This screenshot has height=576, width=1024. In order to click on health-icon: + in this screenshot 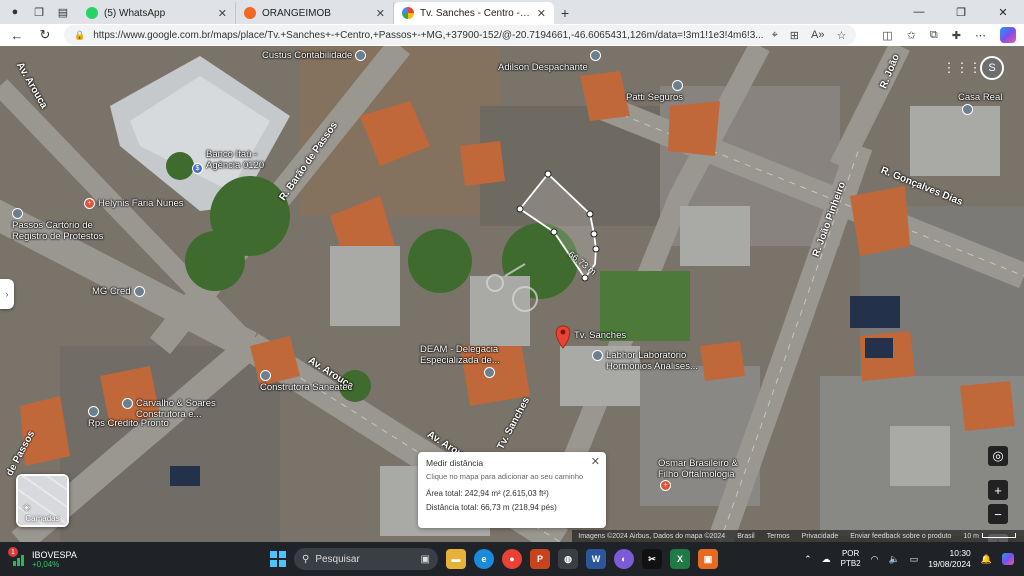, I will do `click(665, 485)`.